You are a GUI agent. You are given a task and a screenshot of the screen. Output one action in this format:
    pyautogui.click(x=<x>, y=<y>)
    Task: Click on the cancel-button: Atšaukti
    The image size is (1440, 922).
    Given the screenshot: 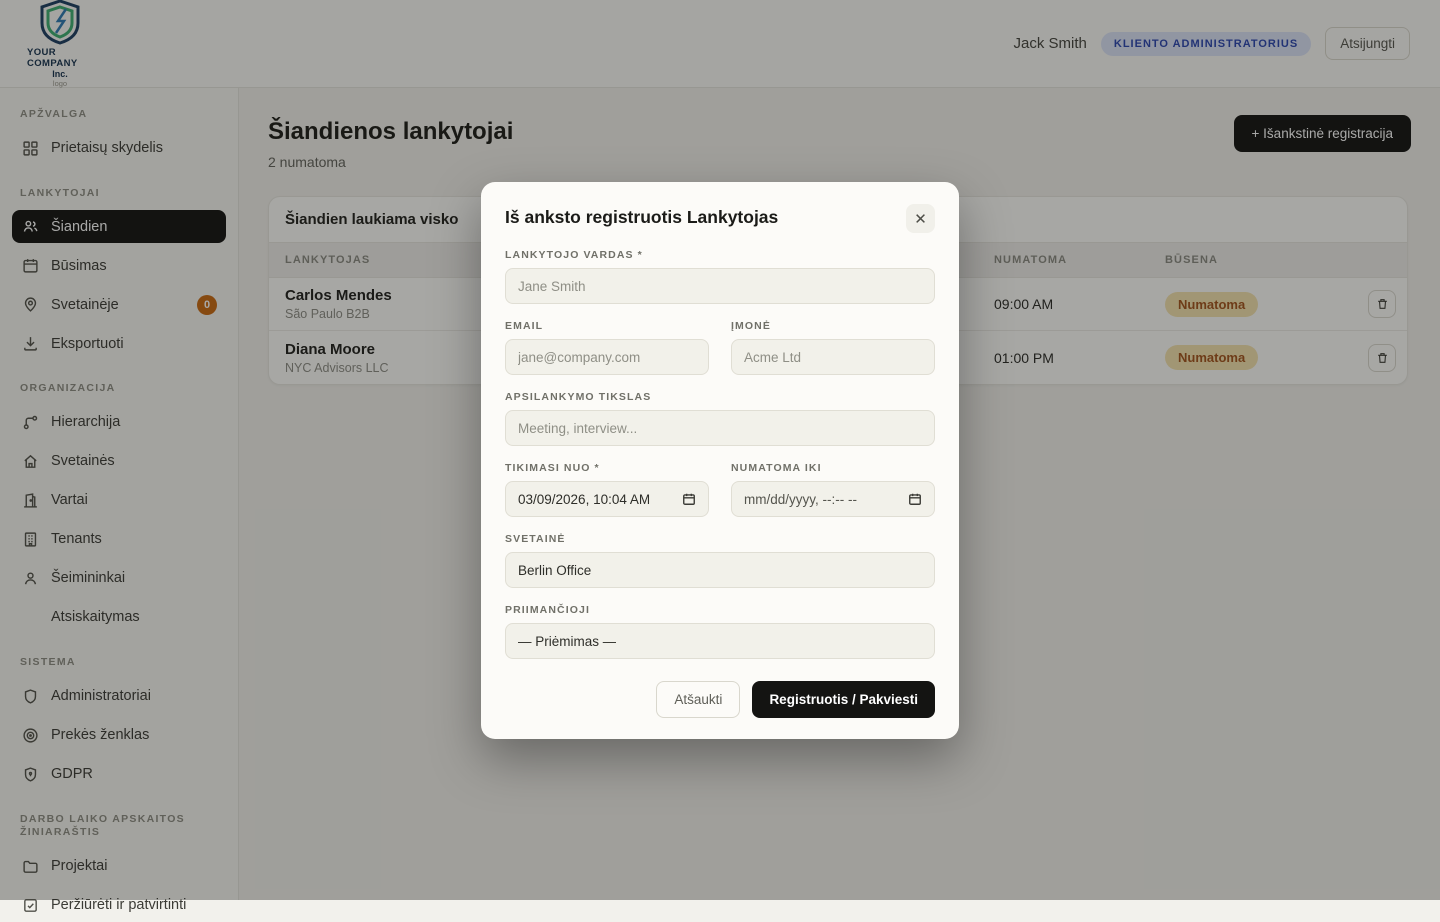 What is the action you would take?
    pyautogui.click(x=698, y=699)
    